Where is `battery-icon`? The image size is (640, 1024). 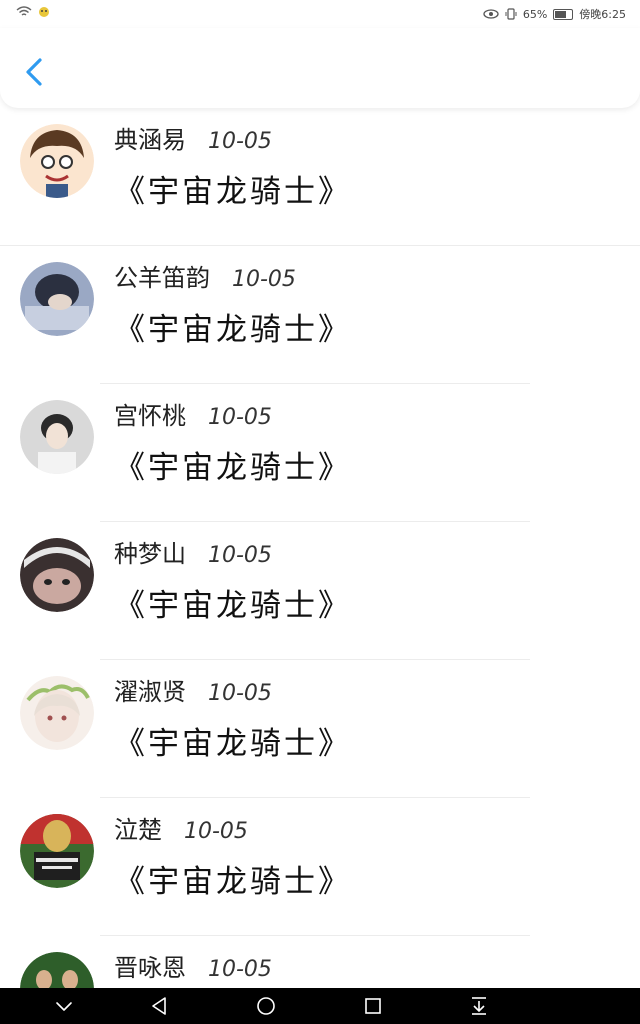
battery-icon is located at coordinates (563, 14).